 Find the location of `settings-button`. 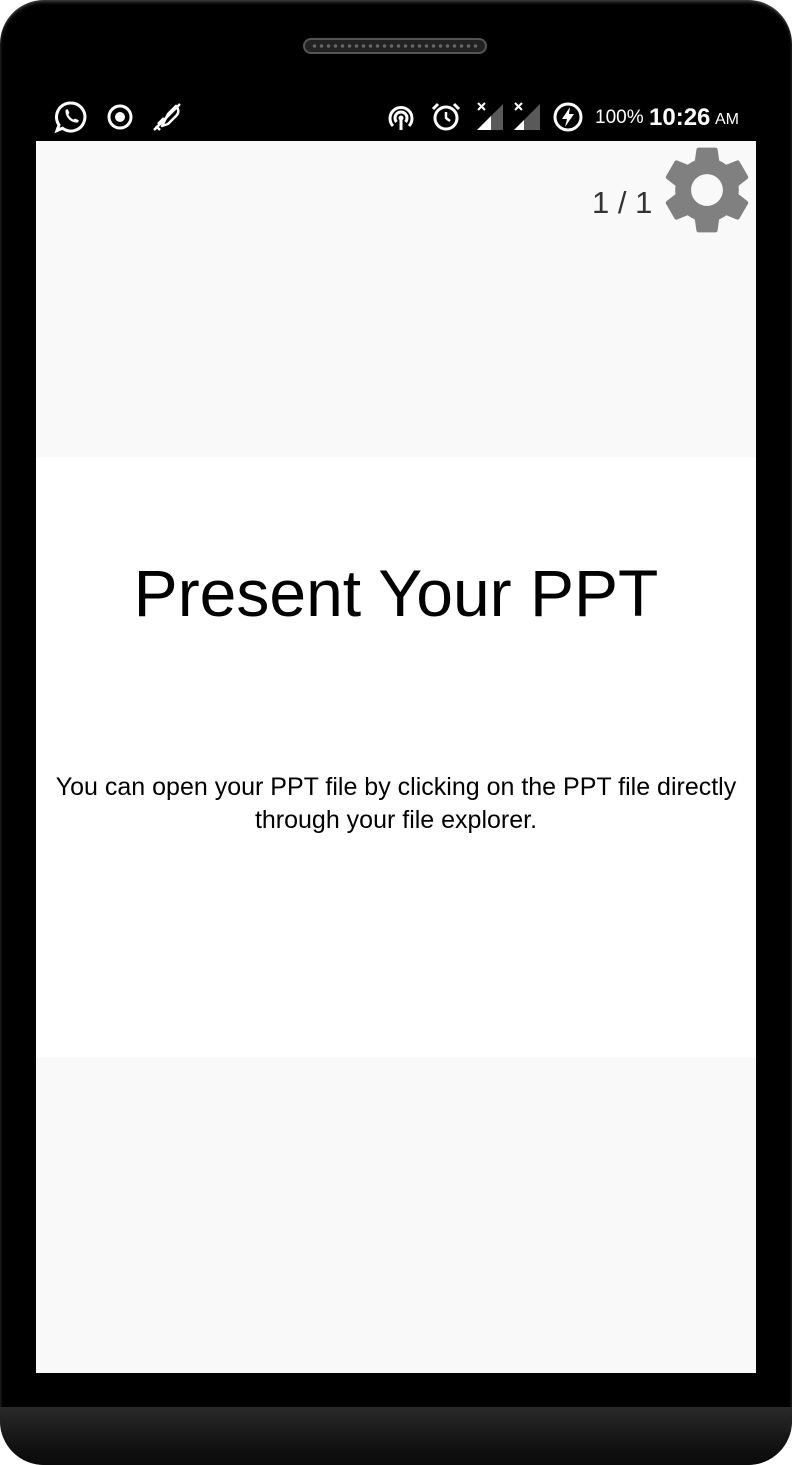

settings-button is located at coordinates (705, 192).